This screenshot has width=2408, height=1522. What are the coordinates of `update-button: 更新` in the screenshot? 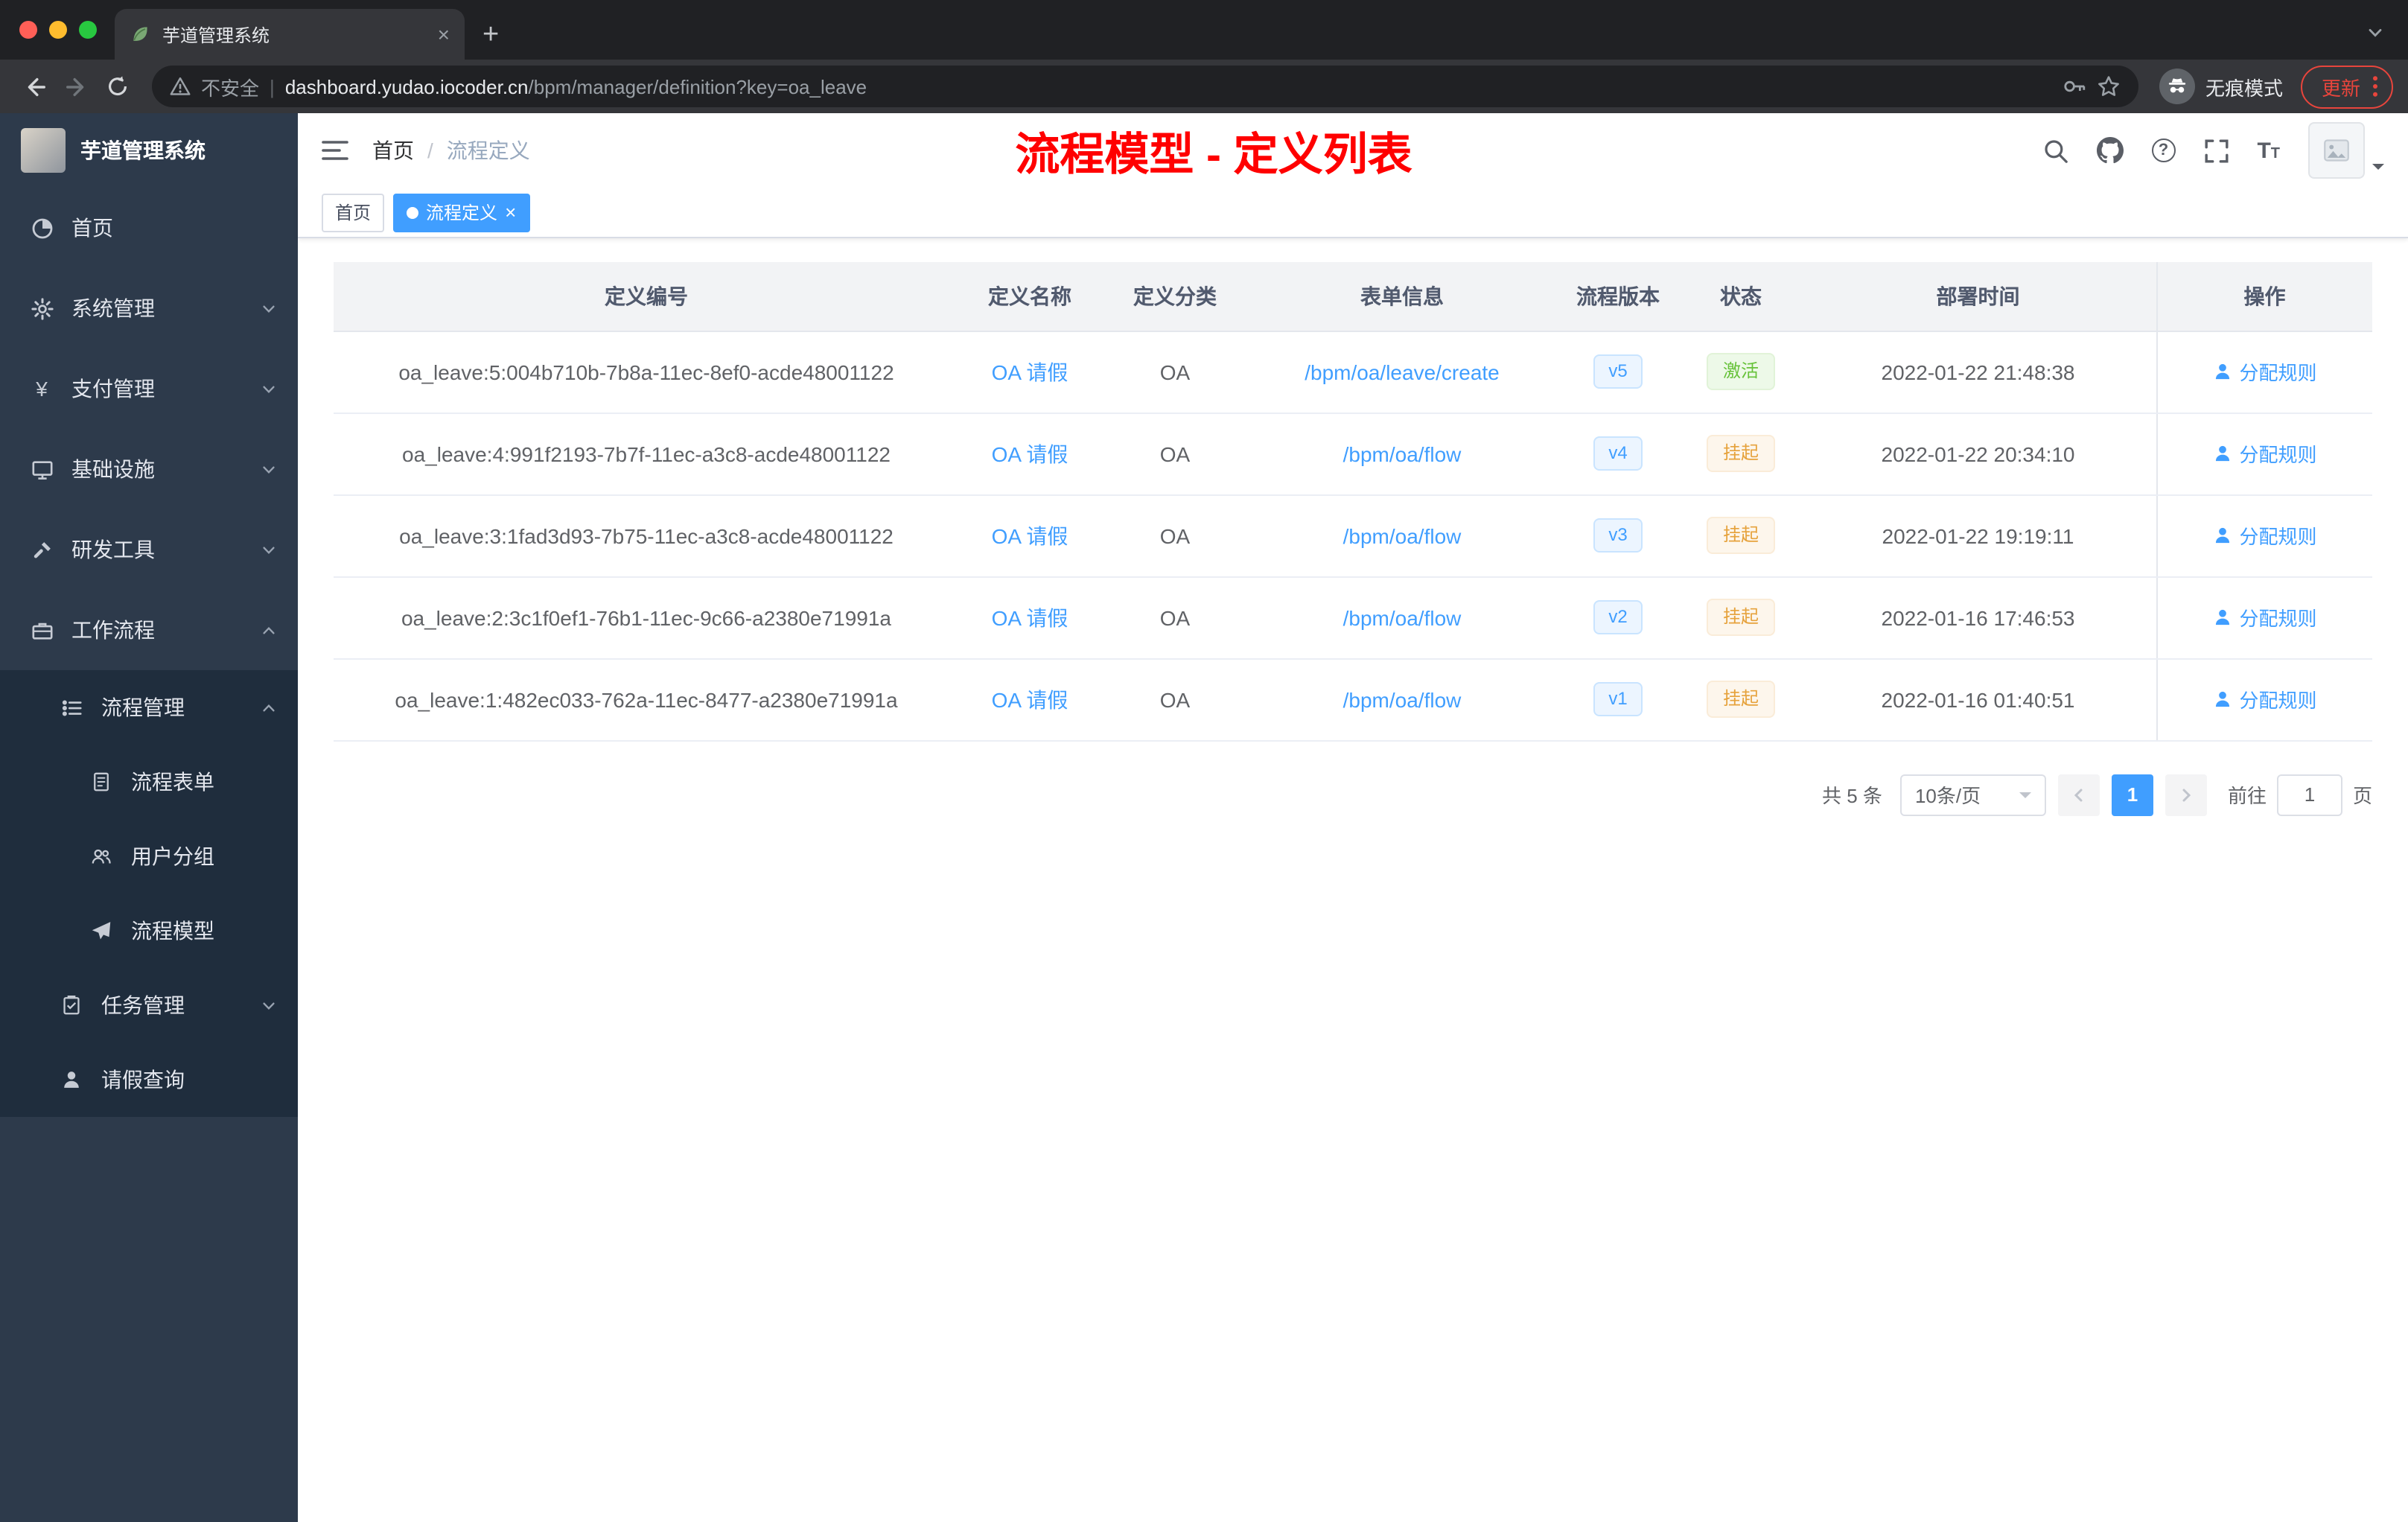 It's located at (2346, 86).